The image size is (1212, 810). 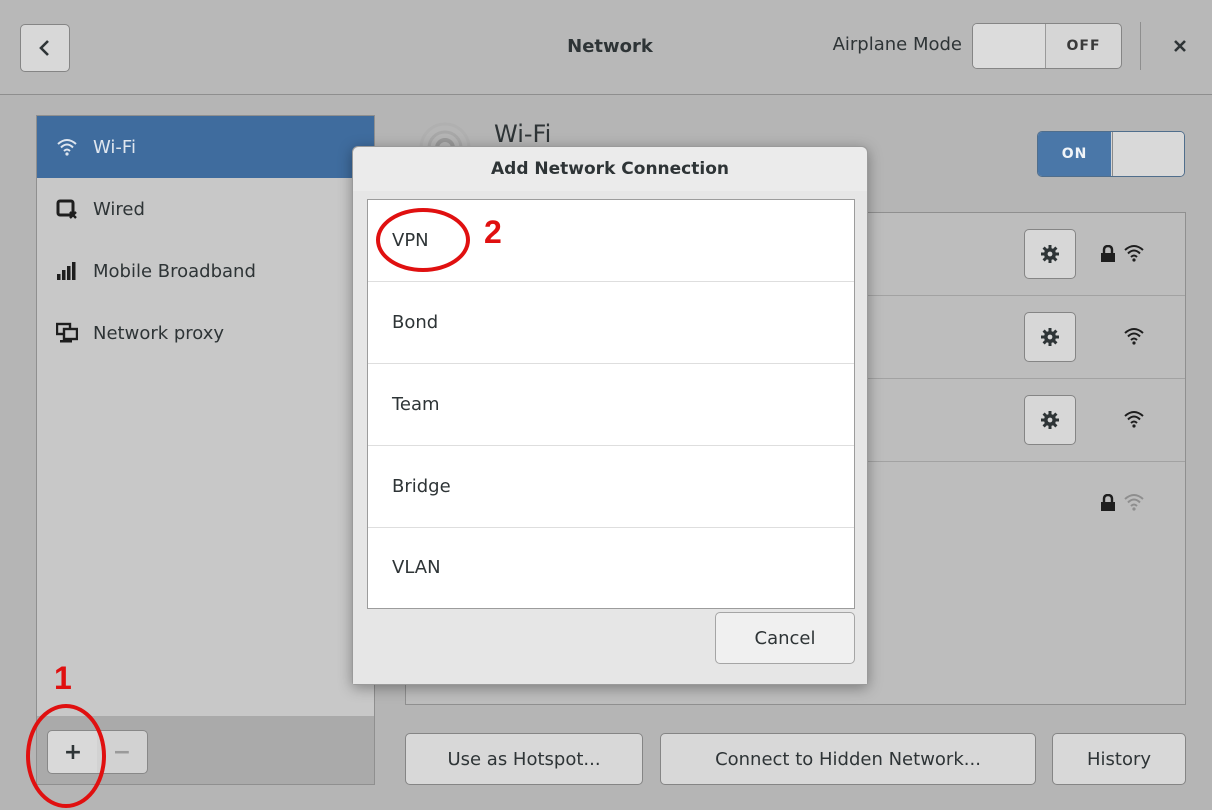 I want to click on close-button, so click(x=1180, y=46).